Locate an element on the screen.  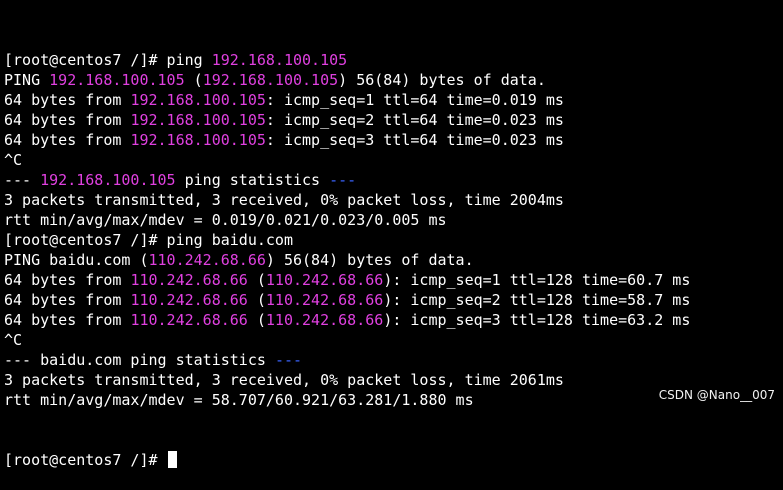
terminal-text: ): icmp_seq=1 ttl=128 time=60.7 ms is located at coordinates (537, 280).